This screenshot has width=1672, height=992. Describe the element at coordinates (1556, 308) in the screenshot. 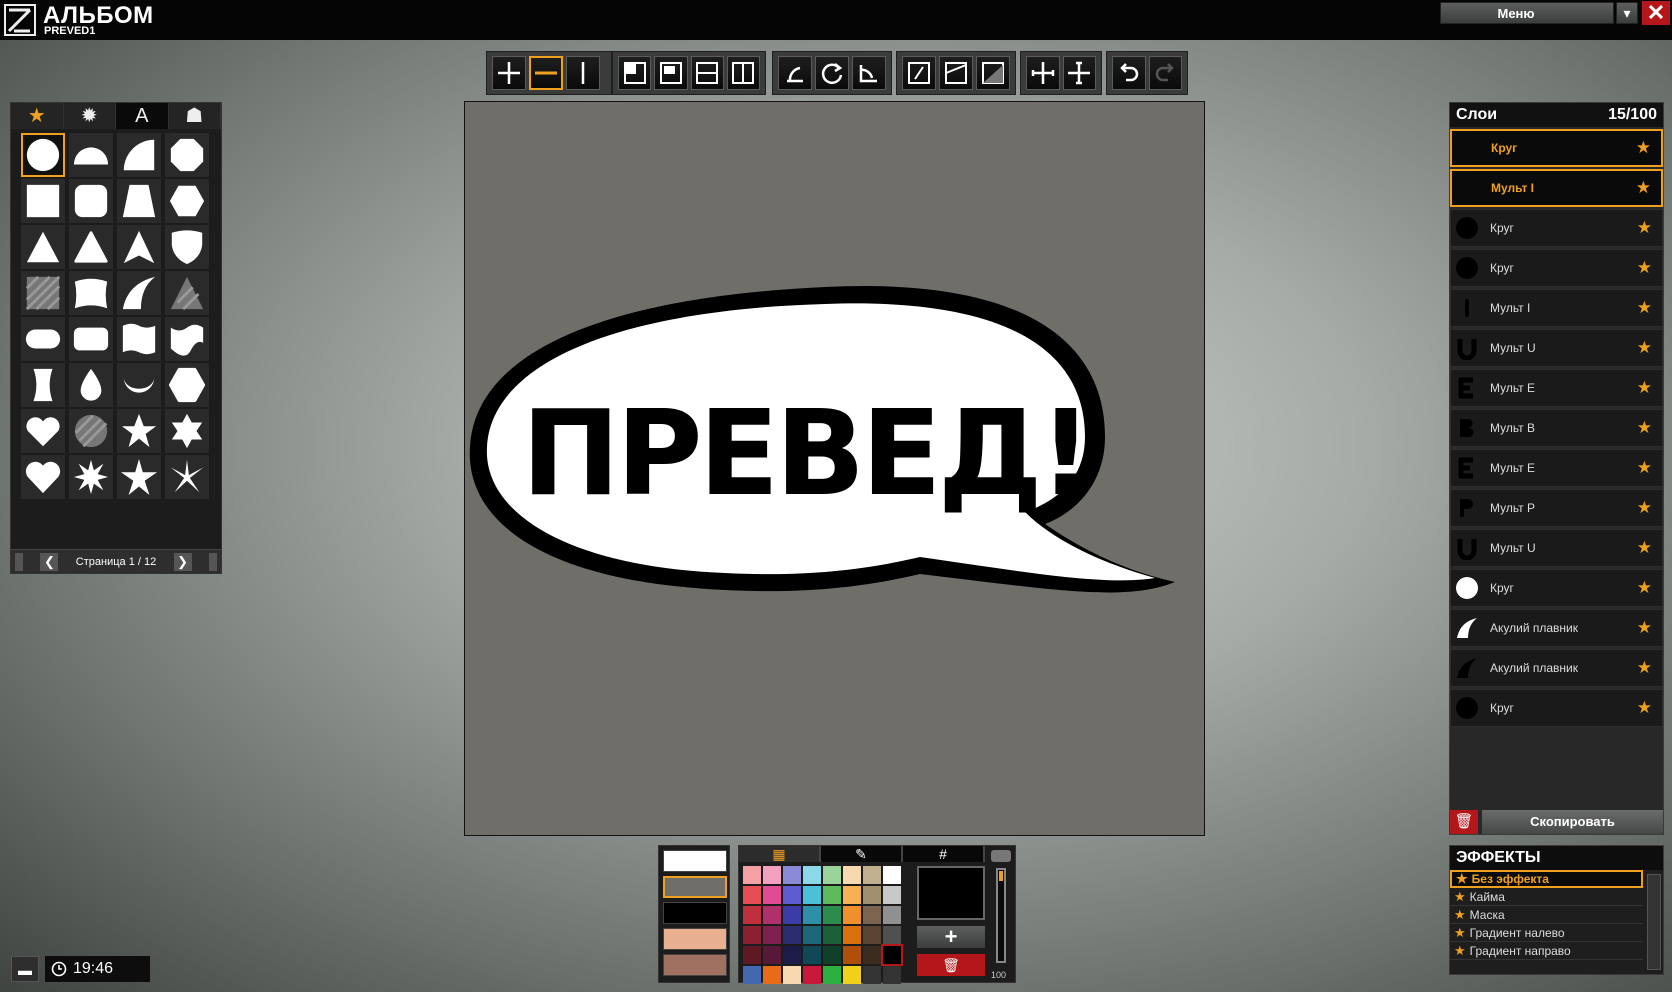

I see `layer-item: Мульт I ★` at that location.